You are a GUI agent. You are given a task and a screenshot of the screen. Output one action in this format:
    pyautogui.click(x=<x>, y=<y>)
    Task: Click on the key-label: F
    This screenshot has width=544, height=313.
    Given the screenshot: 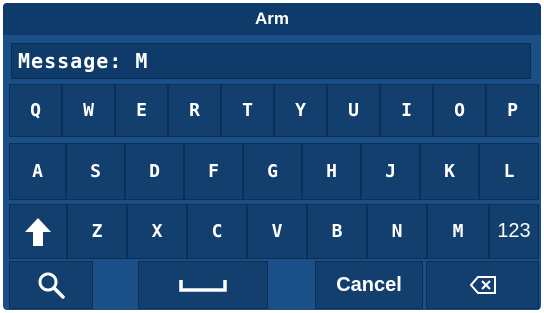 What is the action you would take?
    pyautogui.click(x=213, y=171)
    